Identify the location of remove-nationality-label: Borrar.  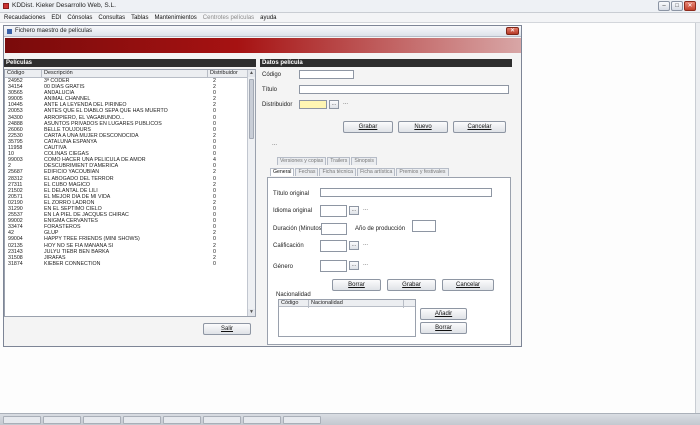
(443, 328).